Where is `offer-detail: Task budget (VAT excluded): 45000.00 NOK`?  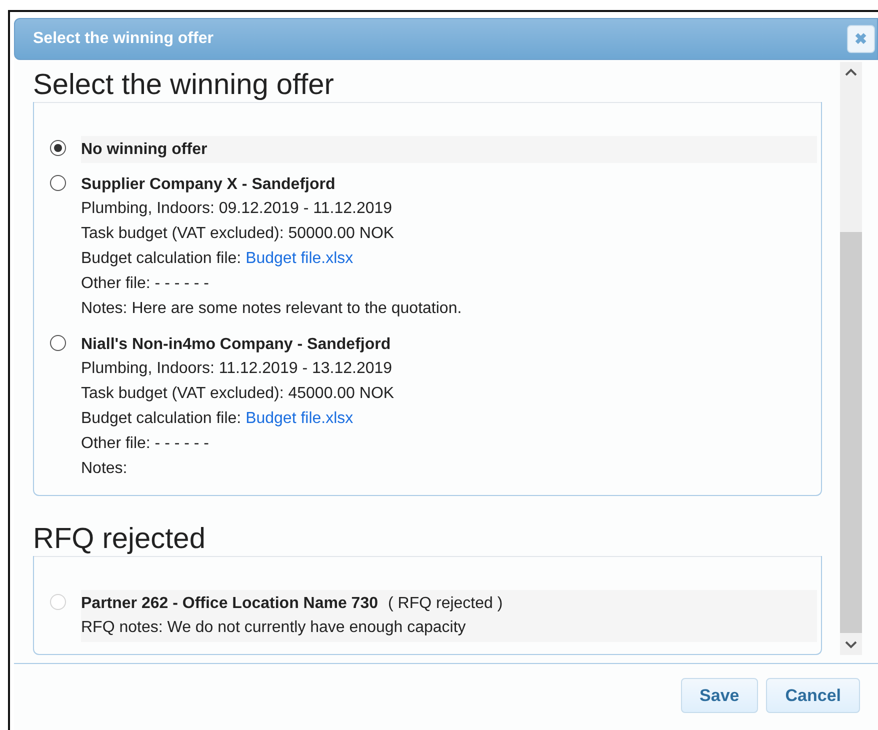
offer-detail: Task budget (VAT excluded): 45000.00 NOK is located at coordinates (238, 394).